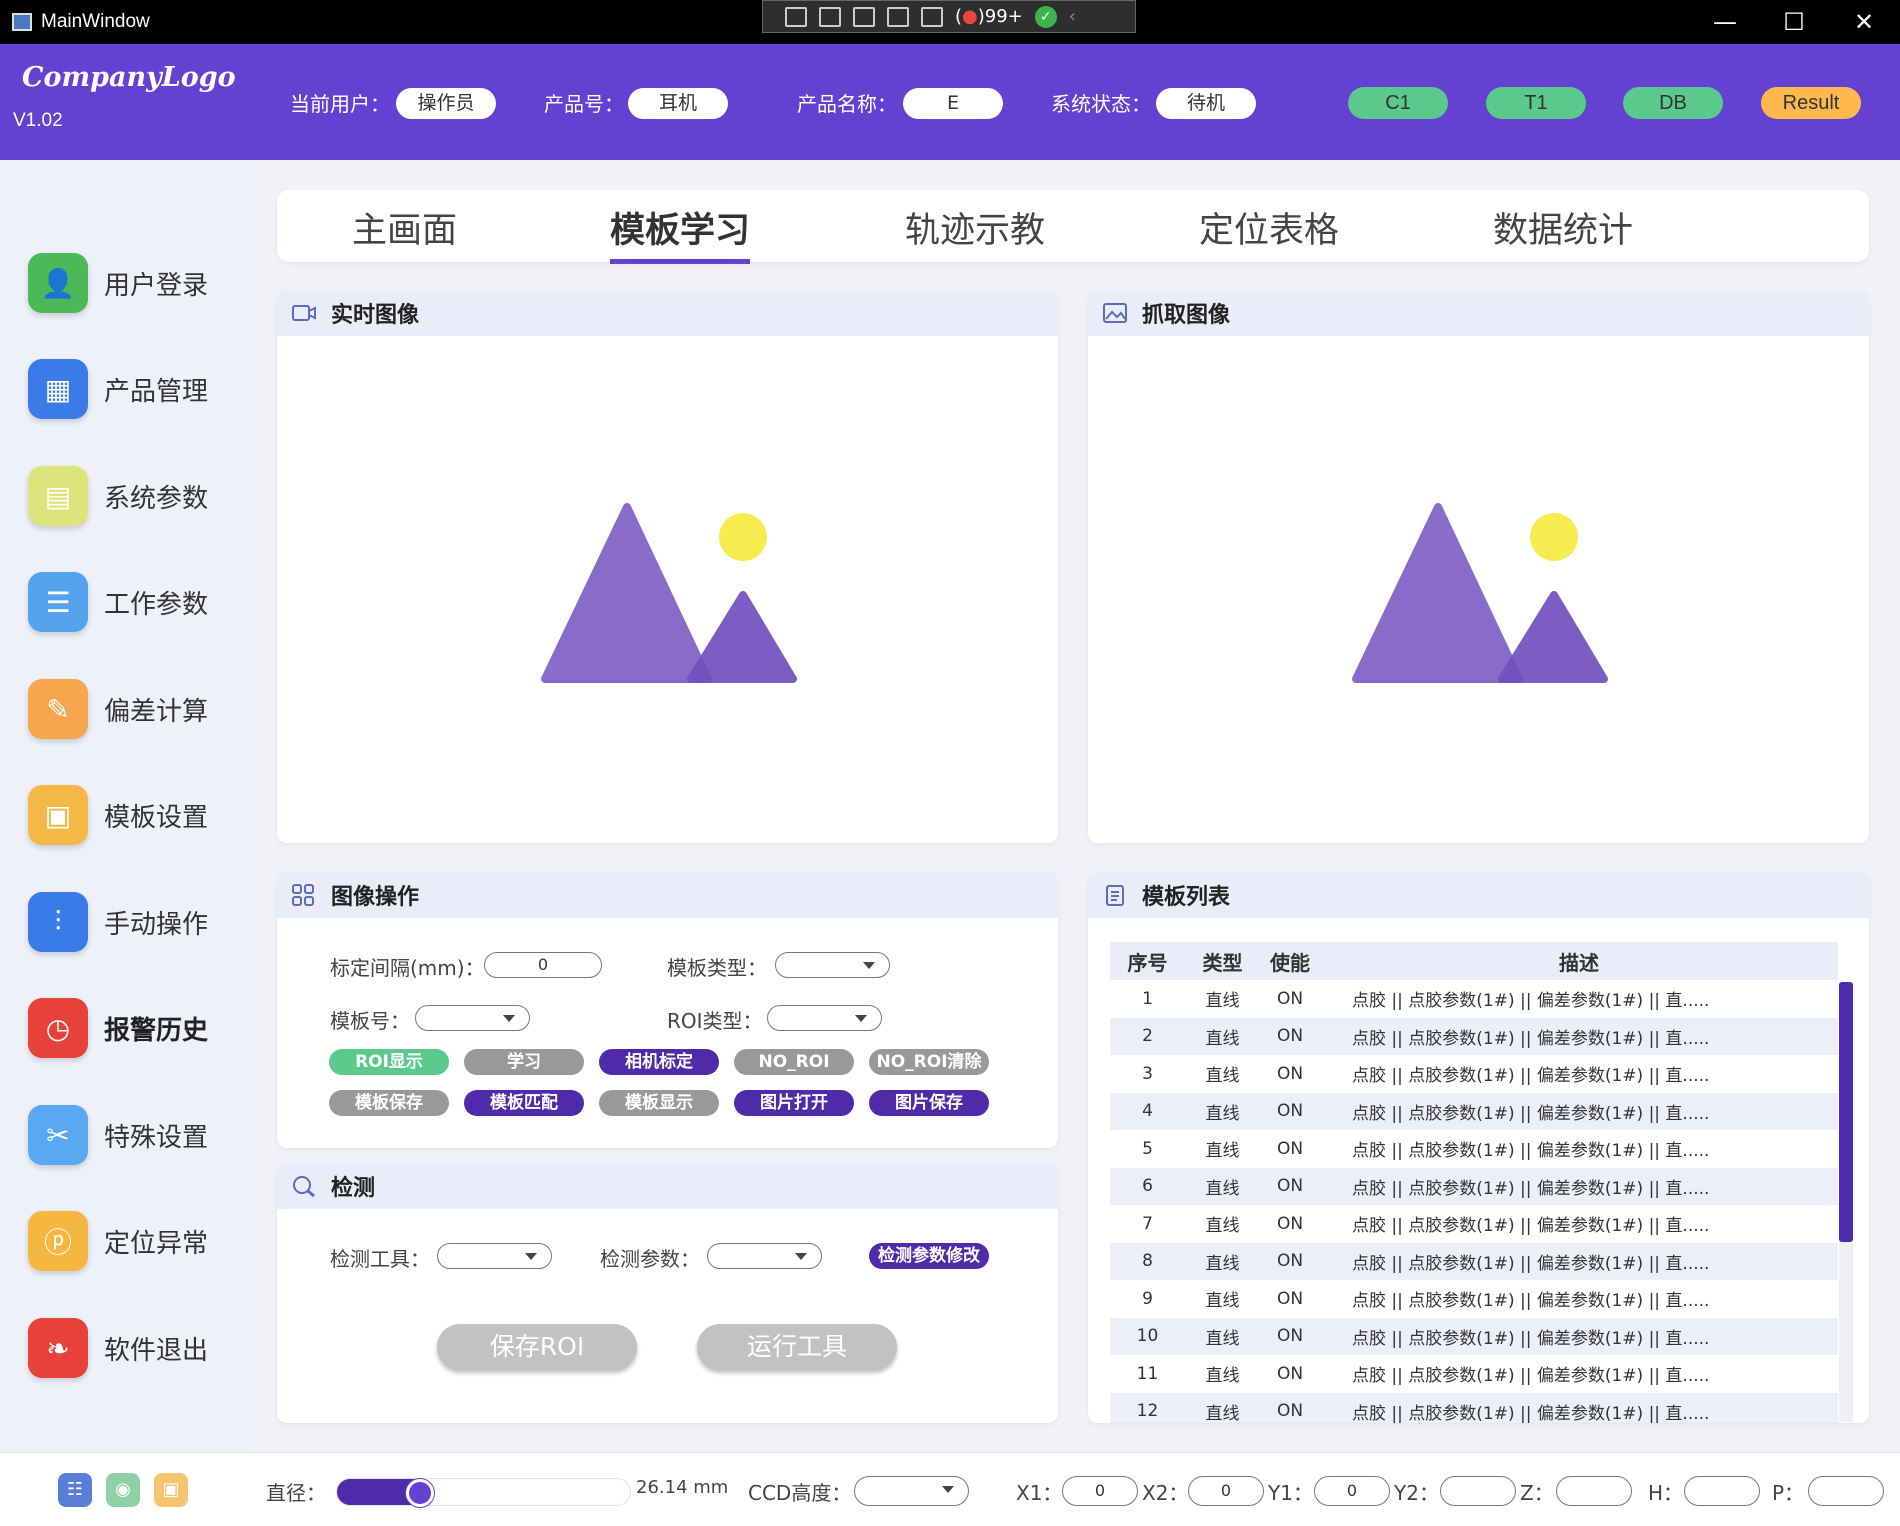 This screenshot has height=1526, width=1900. What do you see at coordinates (1416, 1493) in the screenshot?
I see `y2-label: Y2：` at bounding box center [1416, 1493].